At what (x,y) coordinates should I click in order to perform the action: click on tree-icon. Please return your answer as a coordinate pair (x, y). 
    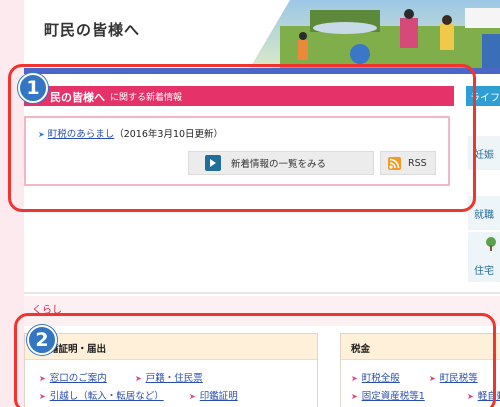
    Looking at the image, I should click on (491, 243).